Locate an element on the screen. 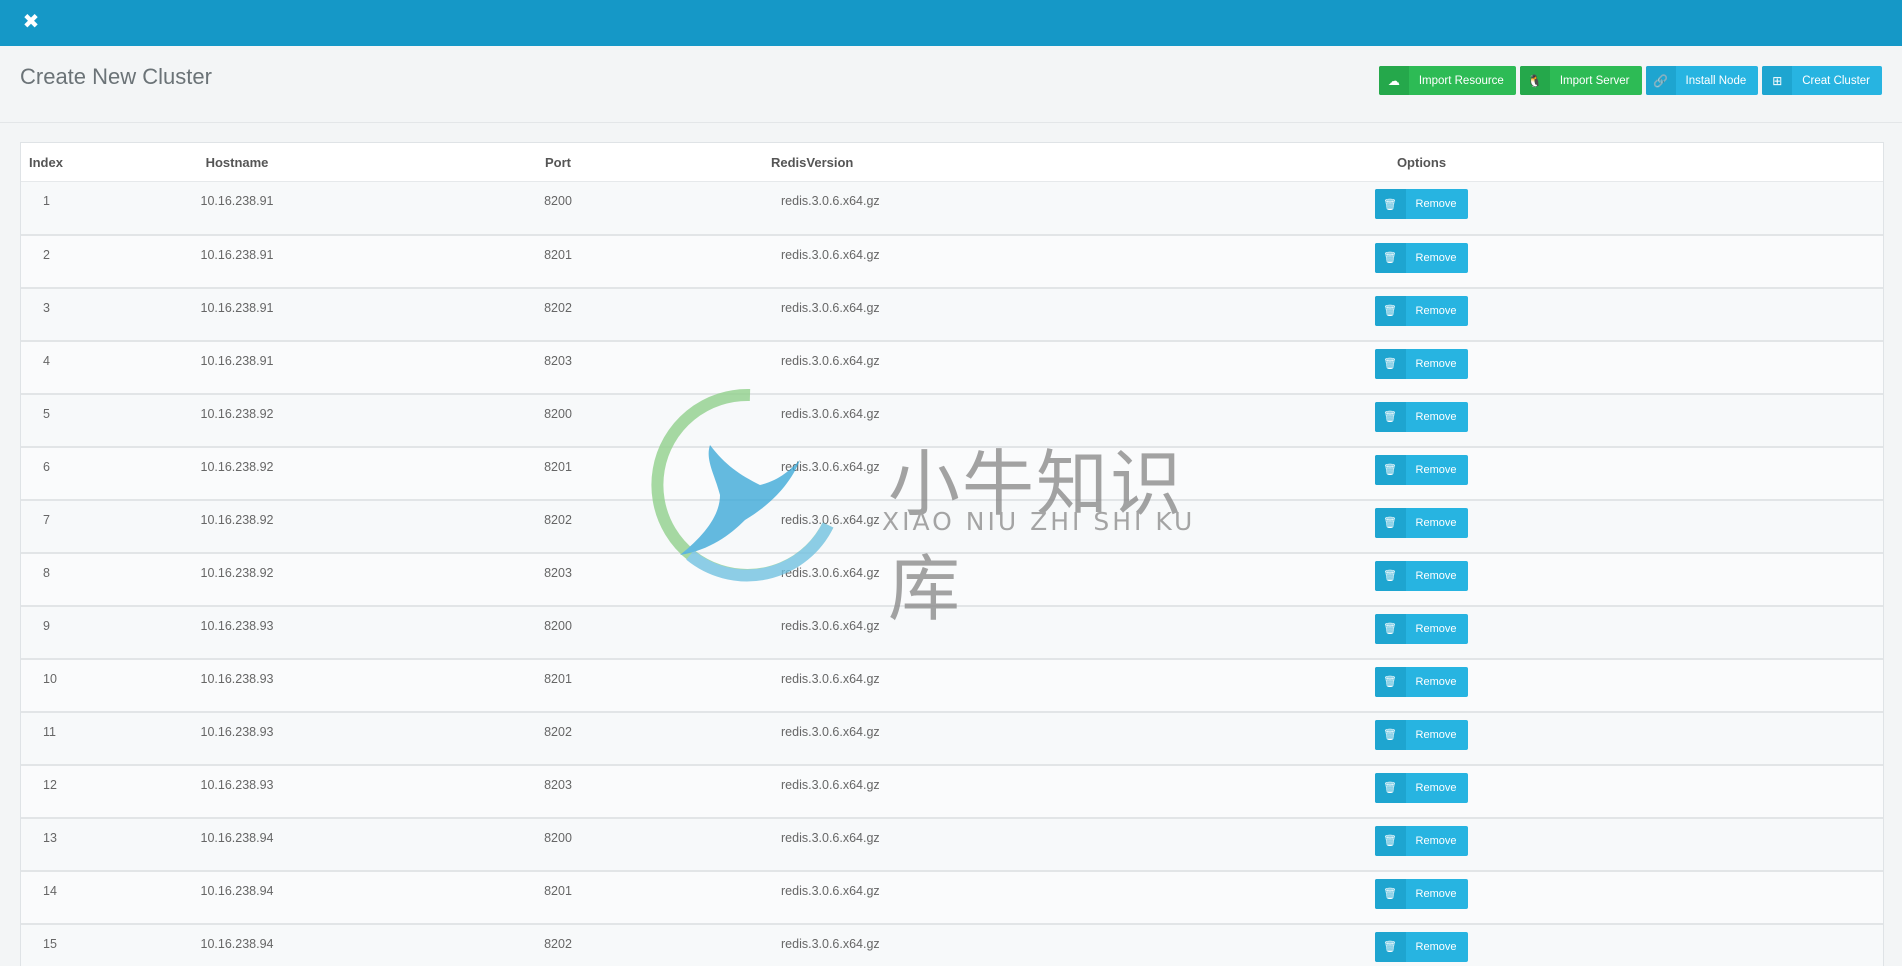  column-header-redis-version: RedisVersion is located at coordinates (864, 162).